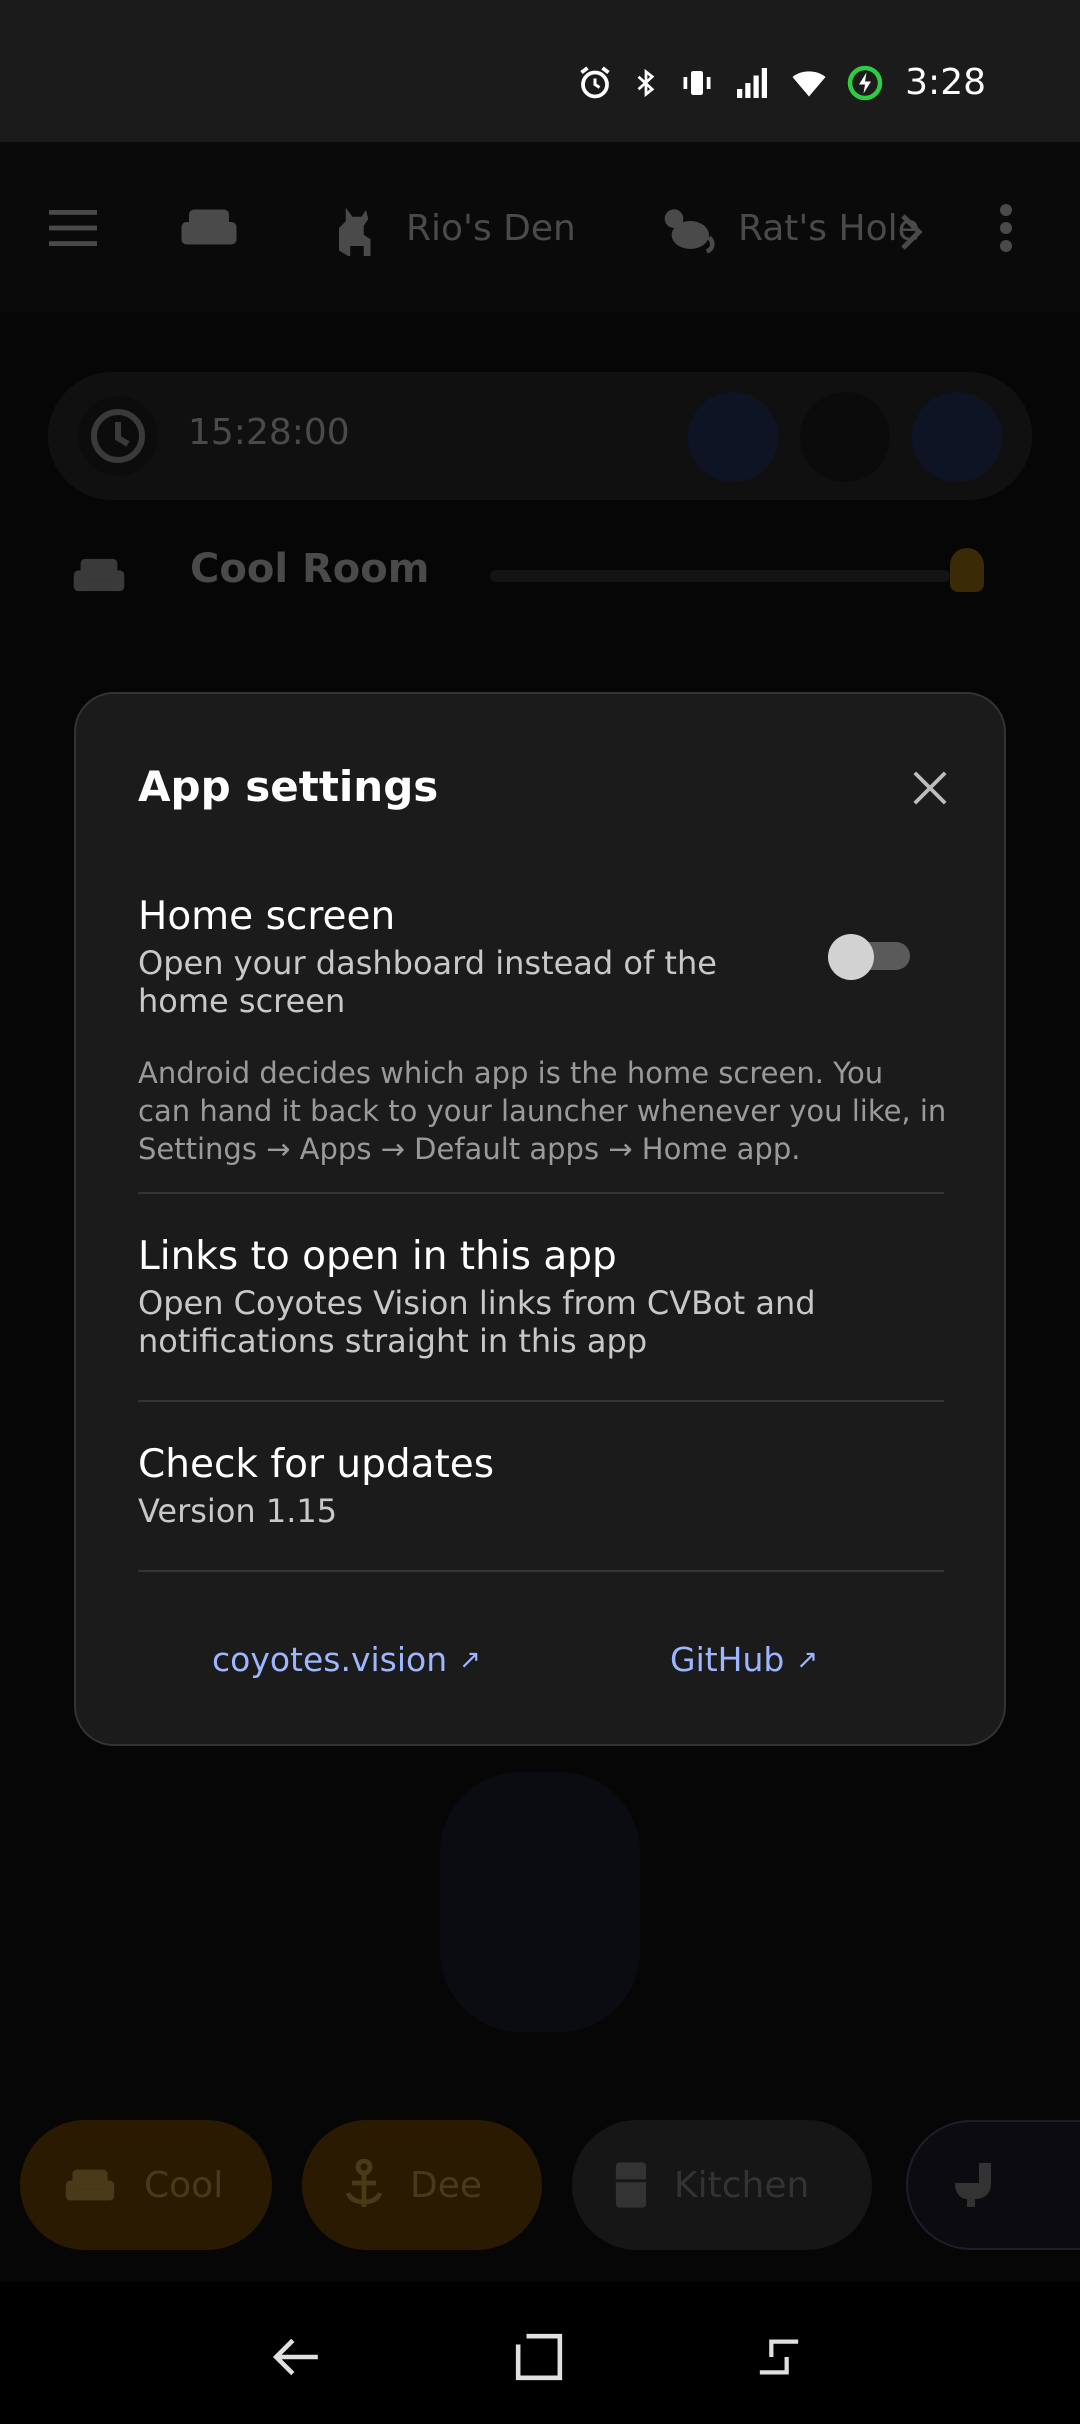 Image resolution: width=1080 pixels, height=2424 pixels. Describe the element at coordinates (310, 569) in the screenshot. I see `room-name: Cool Room` at that location.